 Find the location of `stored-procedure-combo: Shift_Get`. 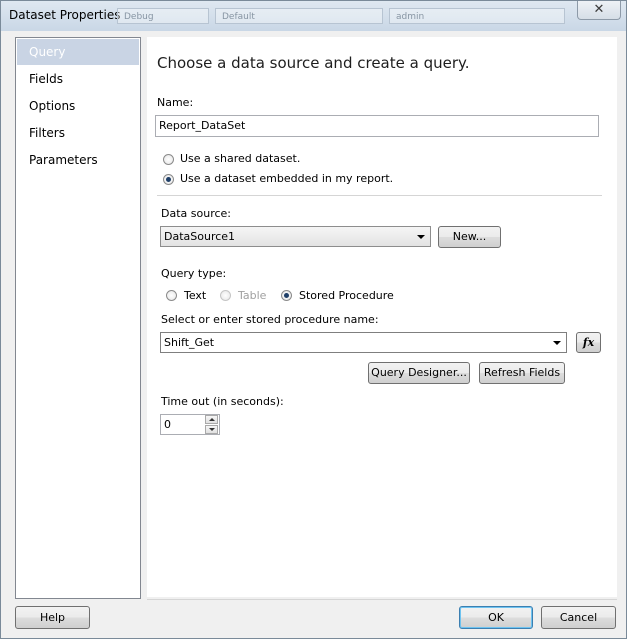

stored-procedure-combo: Shift_Get is located at coordinates (363, 342).